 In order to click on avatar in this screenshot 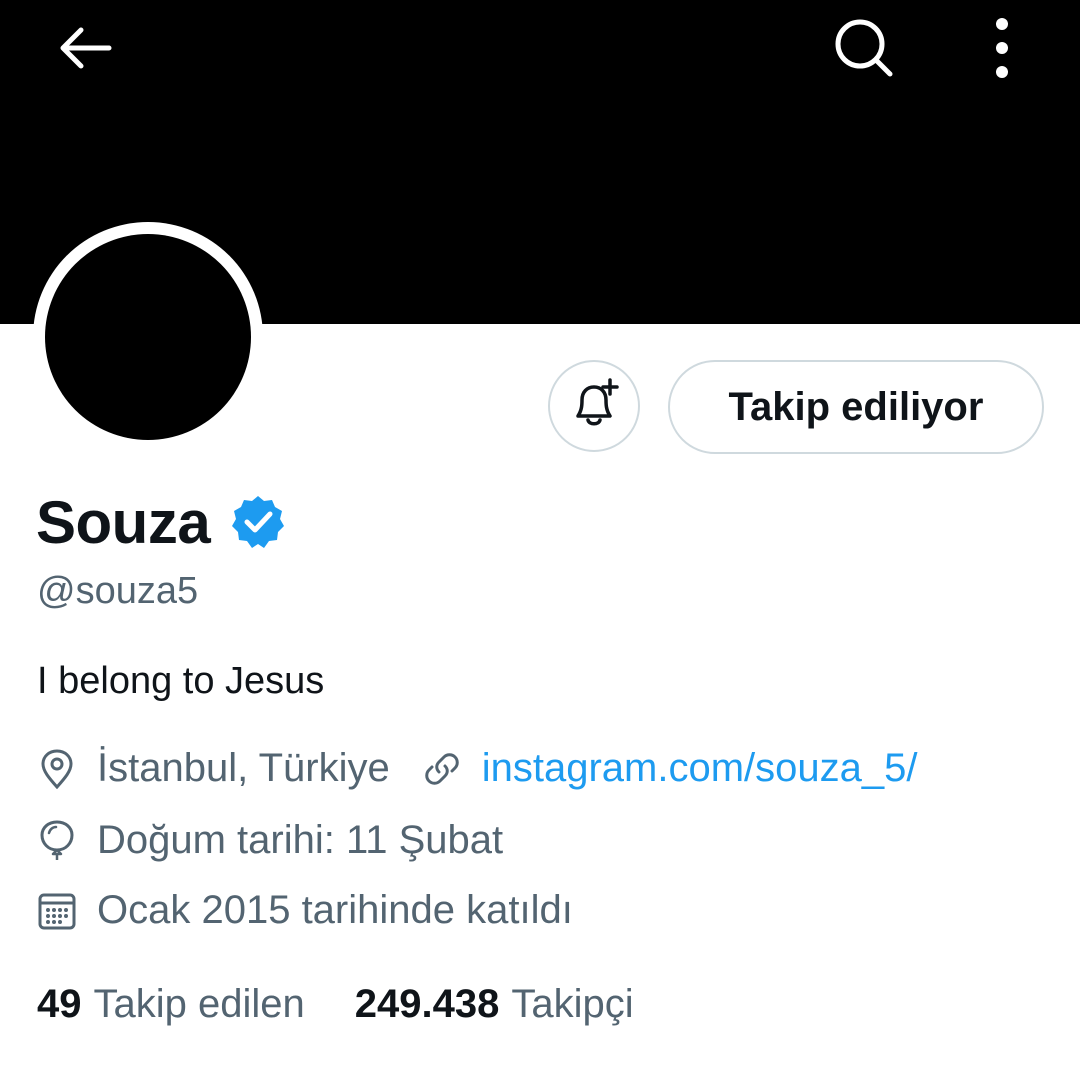, I will do `click(148, 337)`.